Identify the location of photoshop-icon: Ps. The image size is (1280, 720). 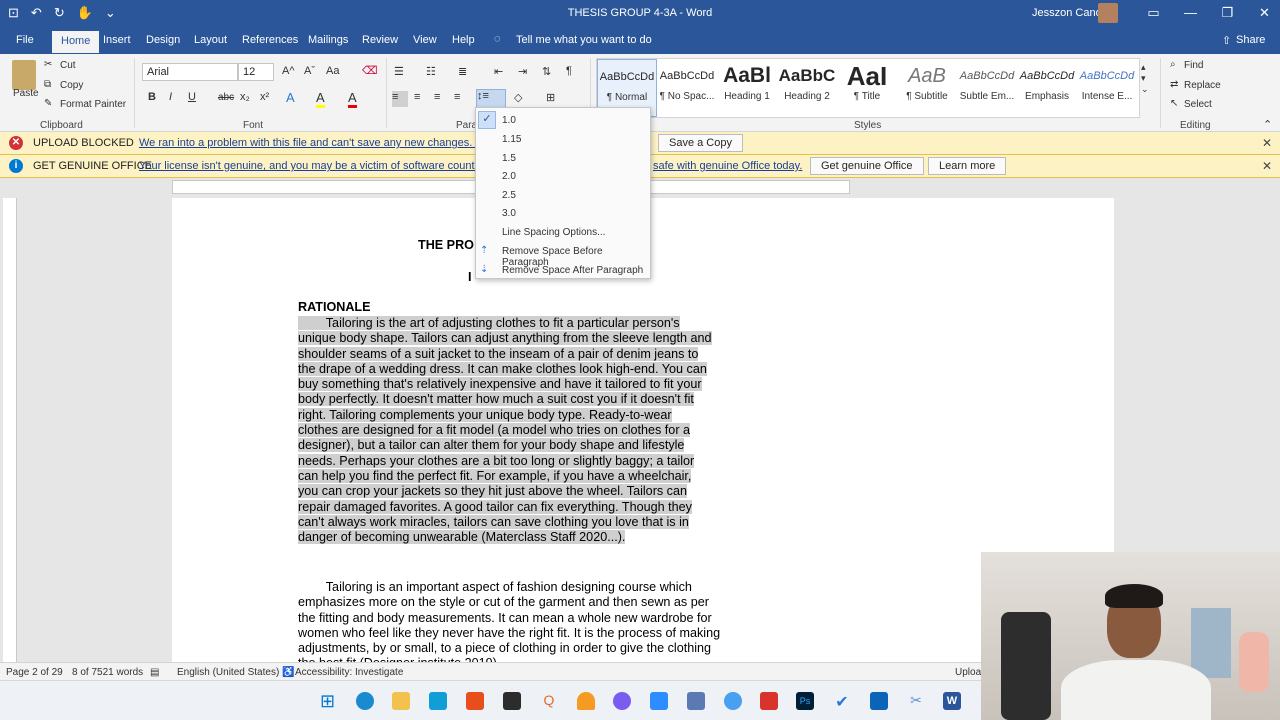
(805, 701).